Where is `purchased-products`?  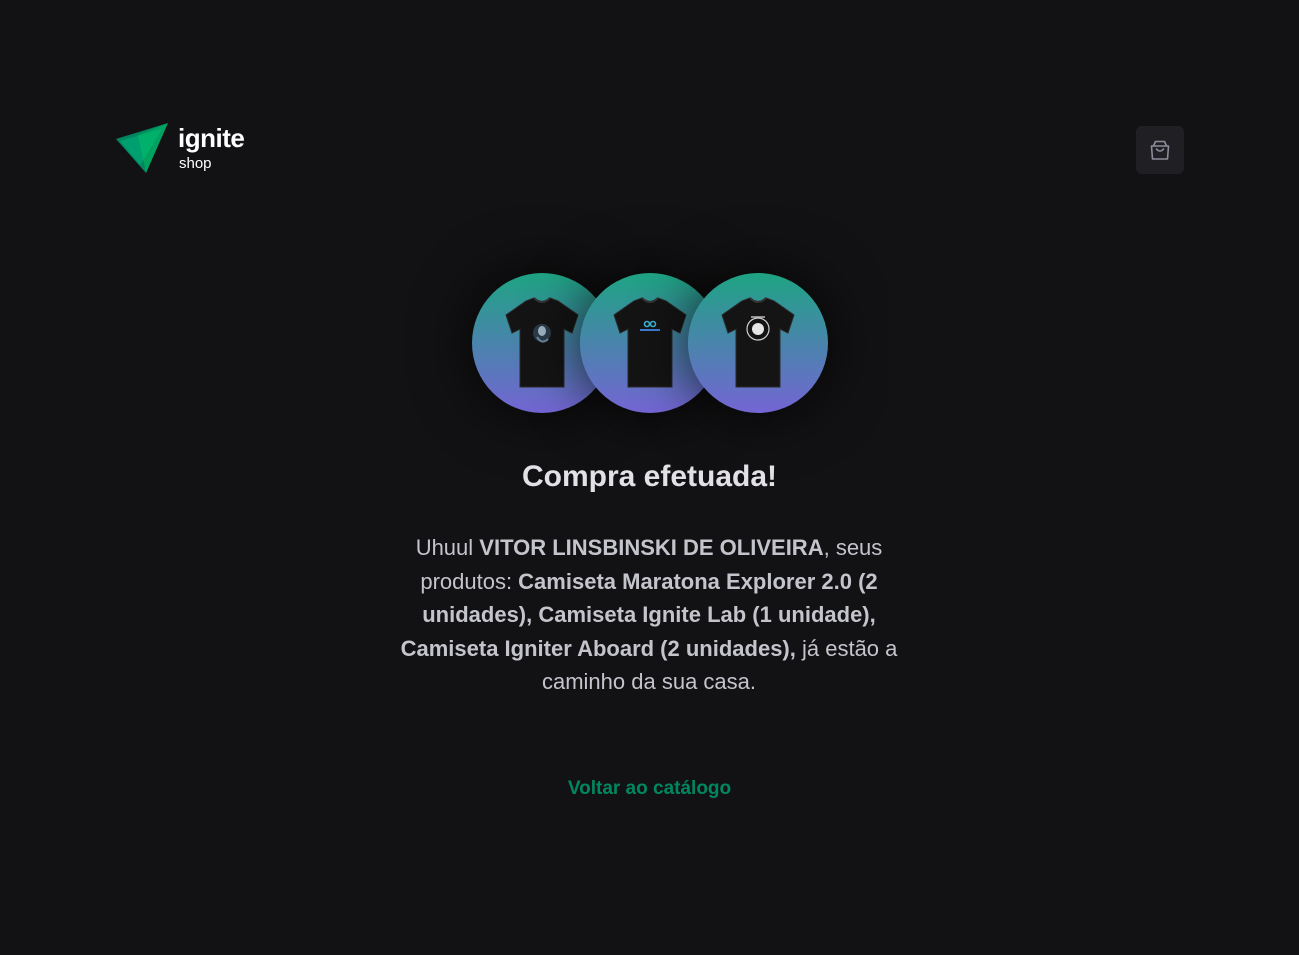
purchased-products is located at coordinates (650, 343).